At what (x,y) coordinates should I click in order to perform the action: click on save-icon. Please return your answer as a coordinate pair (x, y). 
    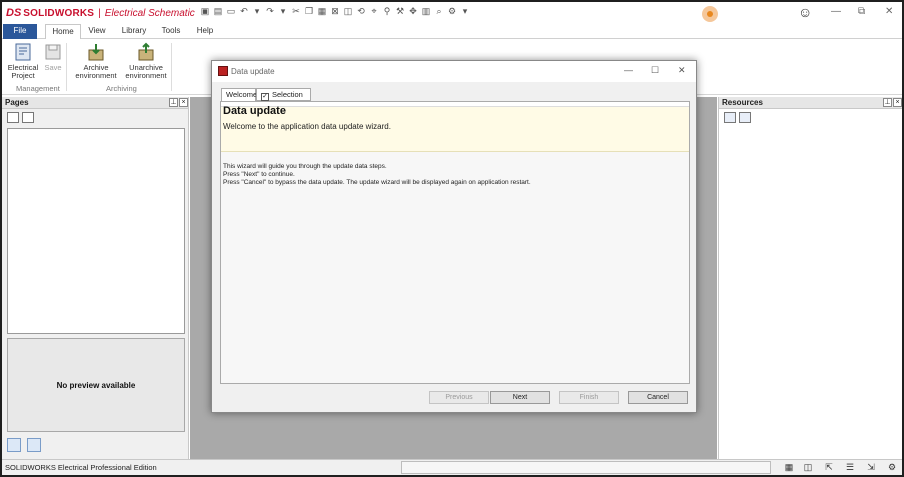
    Looking at the image, I should click on (53, 52).